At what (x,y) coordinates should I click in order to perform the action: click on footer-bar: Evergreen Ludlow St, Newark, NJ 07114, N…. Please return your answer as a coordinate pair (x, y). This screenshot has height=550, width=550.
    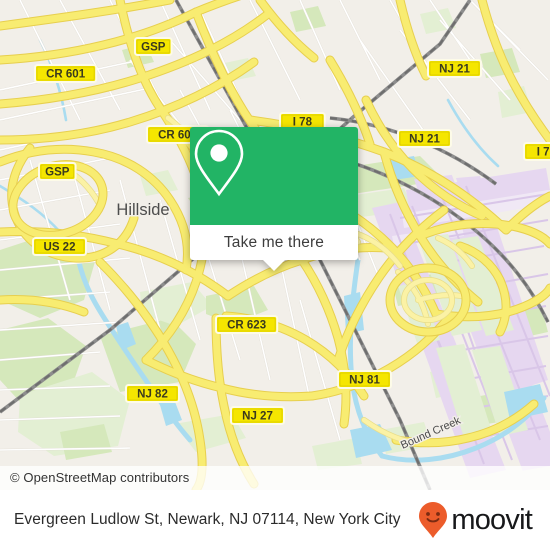
    Looking at the image, I should click on (275, 520).